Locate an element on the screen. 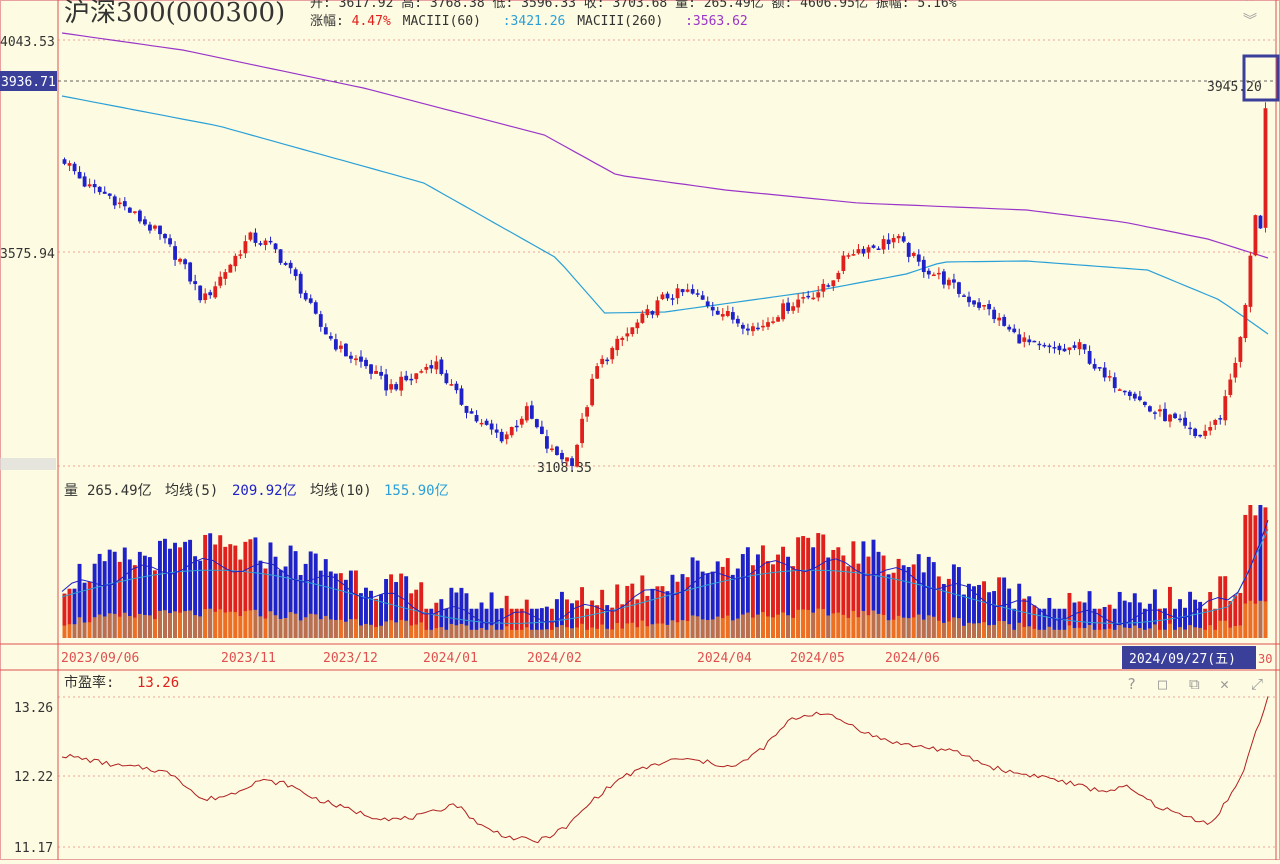 The image size is (1280, 864). scroll-up-icon: ⌃ is located at coordinates (1249, 5).